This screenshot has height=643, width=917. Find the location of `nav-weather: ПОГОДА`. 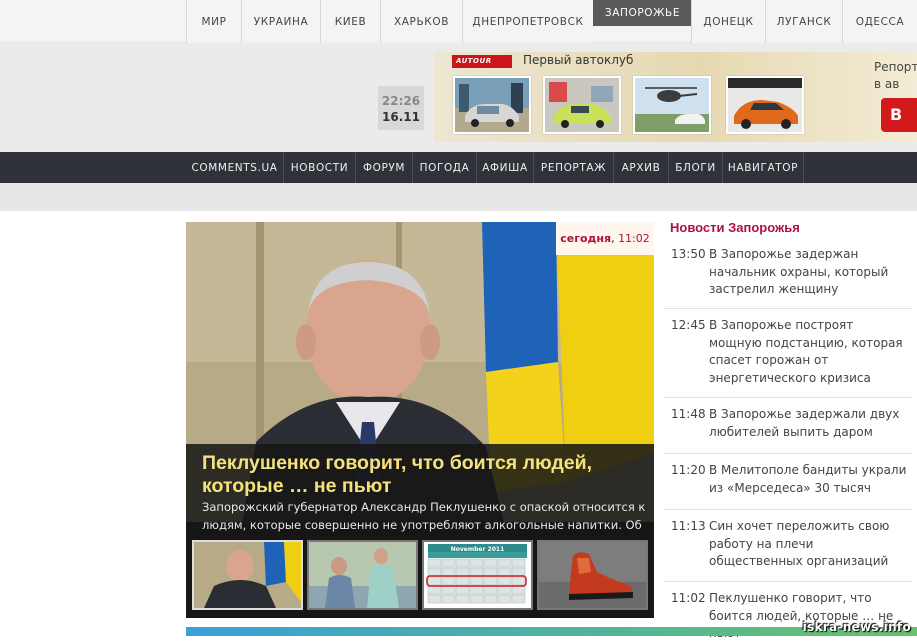

nav-weather: ПОГОДА is located at coordinates (445, 167).